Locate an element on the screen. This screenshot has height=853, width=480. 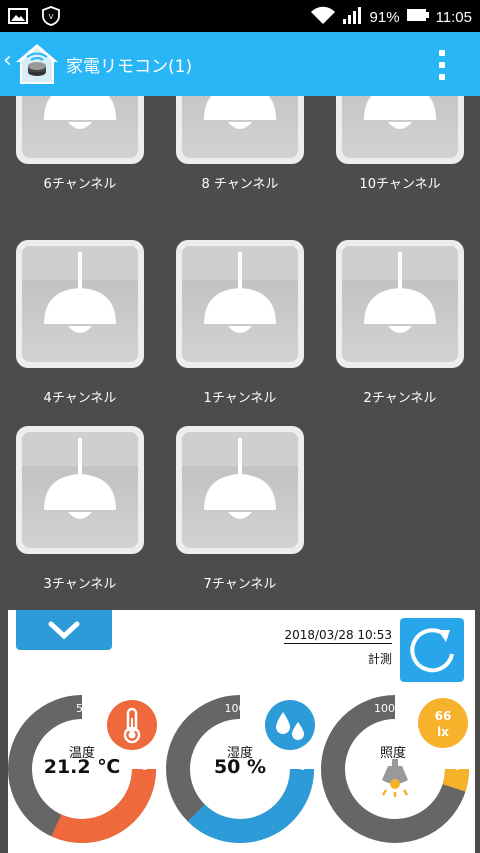
thermometer-badge is located at coordinates (132, 725).